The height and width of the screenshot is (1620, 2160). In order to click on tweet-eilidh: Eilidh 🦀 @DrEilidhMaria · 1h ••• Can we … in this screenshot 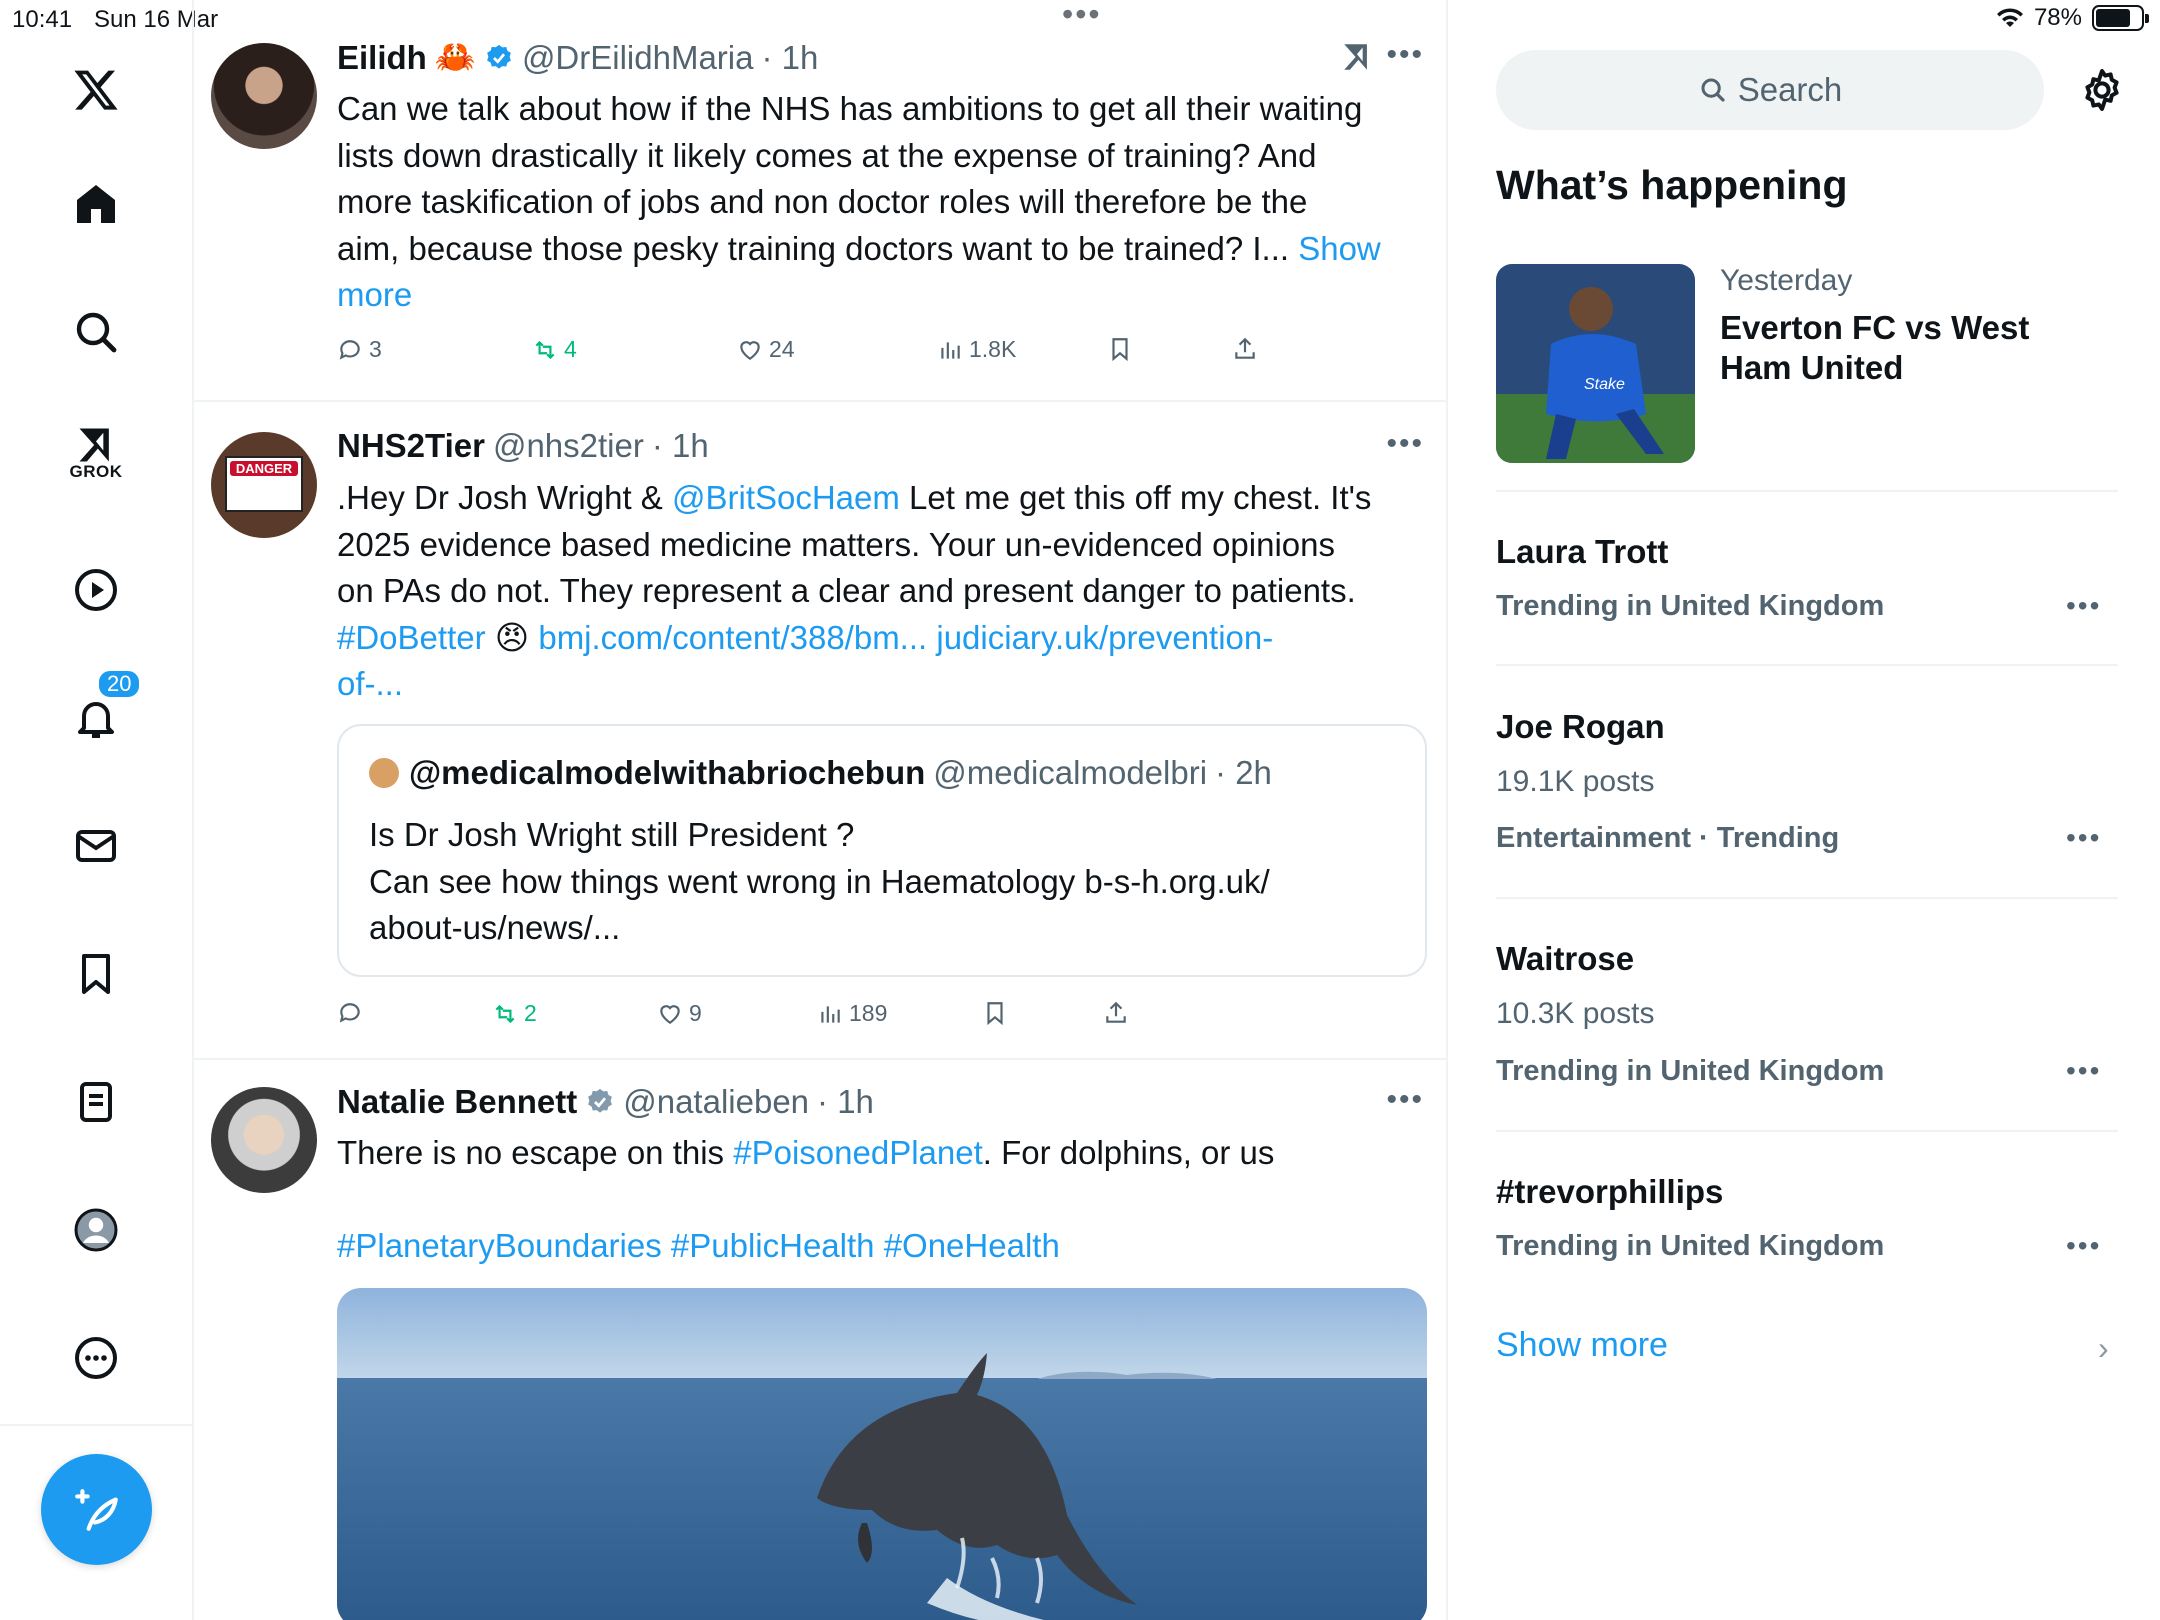, I will do `click(820, 201)`.